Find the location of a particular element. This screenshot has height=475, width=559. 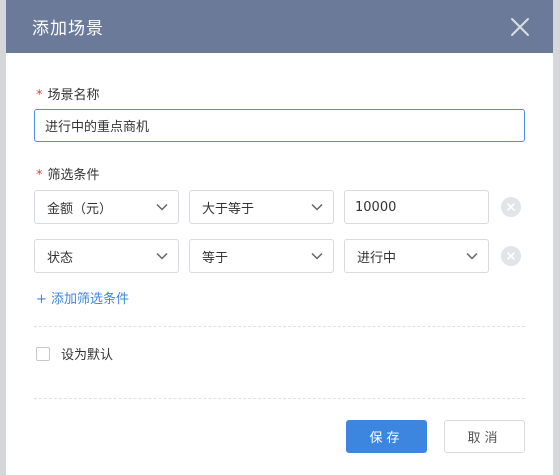

set-default-option: 设为默认 is located at coordinates (74, 353).